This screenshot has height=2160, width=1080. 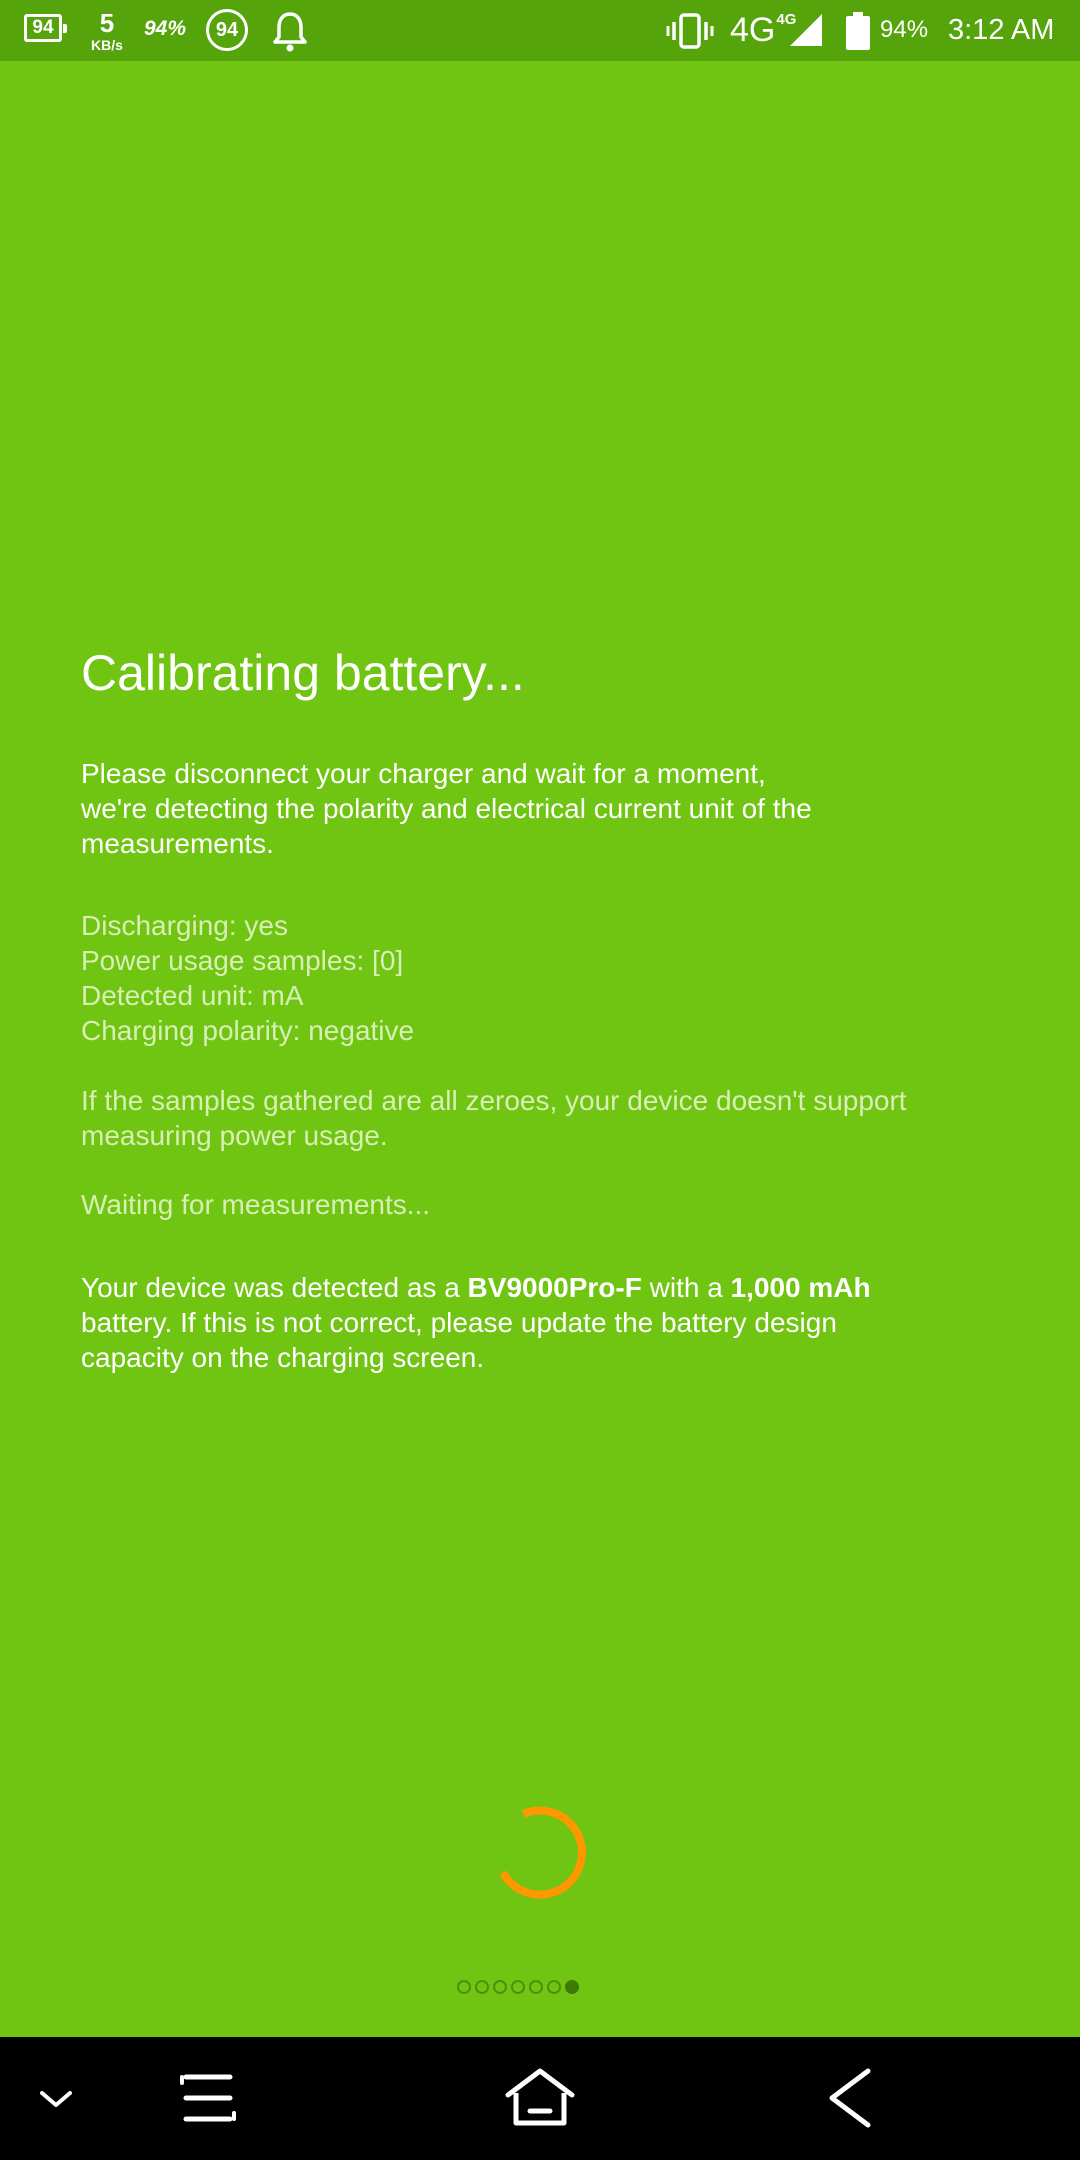 I want to click on loading-spinner, so click(x=540, y=1853).